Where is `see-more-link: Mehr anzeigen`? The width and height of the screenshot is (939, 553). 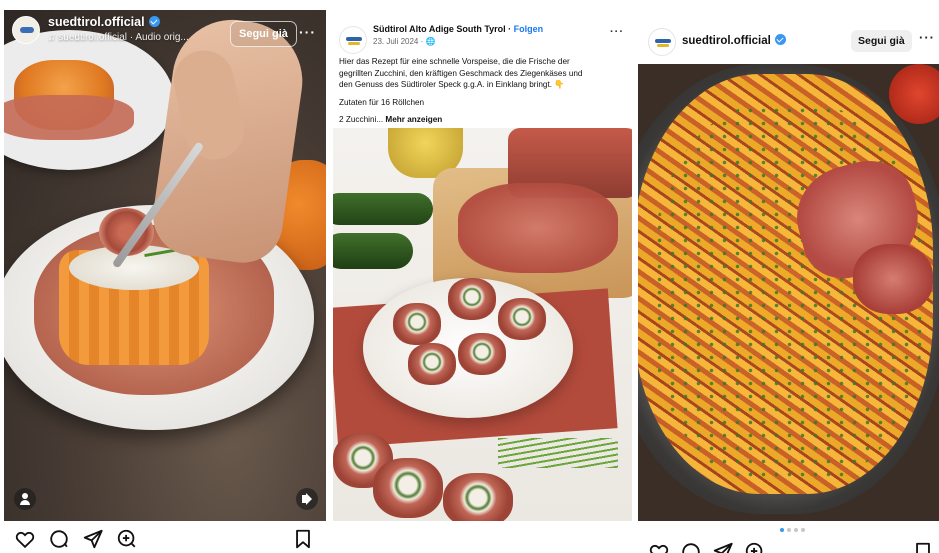 see-more-link: Mehr anzeigen is located at coordinates (412, 119).